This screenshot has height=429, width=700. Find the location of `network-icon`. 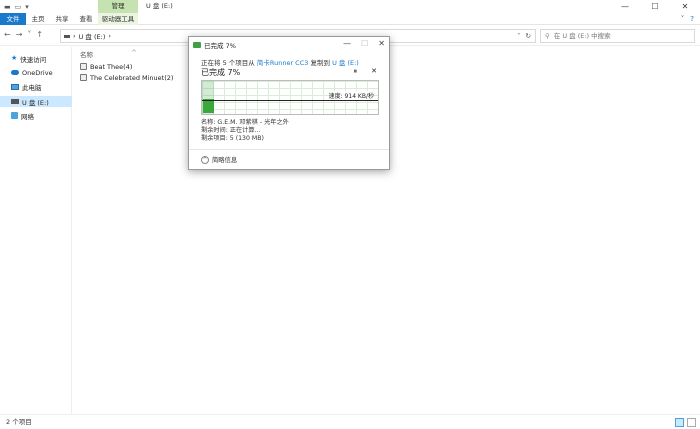

network-icon is located at coordinates (14, 115).